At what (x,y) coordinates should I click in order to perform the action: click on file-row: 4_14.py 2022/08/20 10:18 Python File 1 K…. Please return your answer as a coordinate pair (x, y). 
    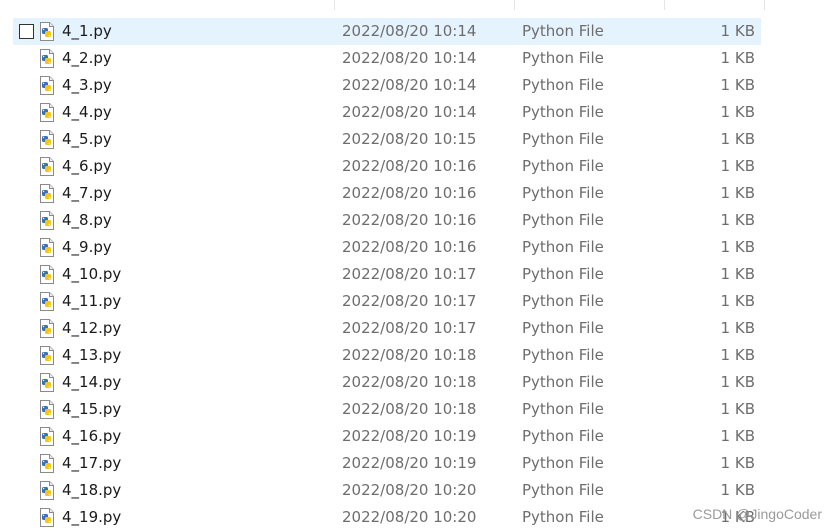
    Looking at the image, I should click on (387, 382).